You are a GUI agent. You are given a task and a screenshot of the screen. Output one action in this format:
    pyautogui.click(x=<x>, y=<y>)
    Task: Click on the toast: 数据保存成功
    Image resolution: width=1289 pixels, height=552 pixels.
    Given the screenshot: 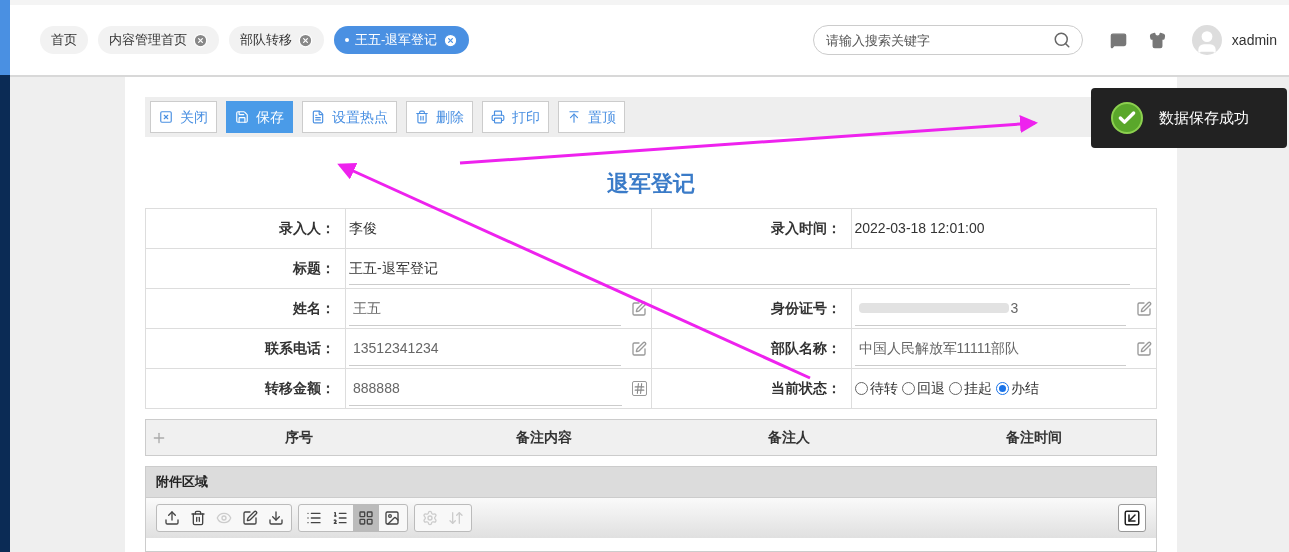 What is the action you would take?
    pyautogui.click(x=1189, y=118)
    